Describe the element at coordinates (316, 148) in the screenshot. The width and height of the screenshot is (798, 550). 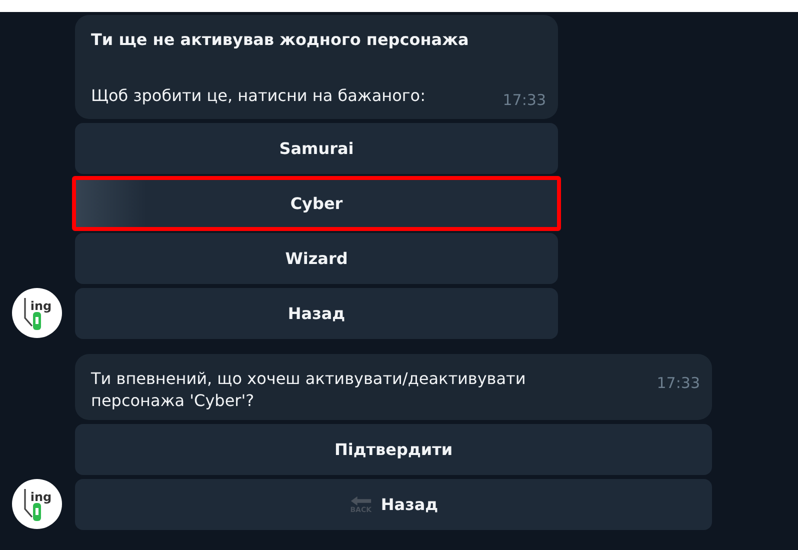
I see `keyboard-button: Samurai` at that location.